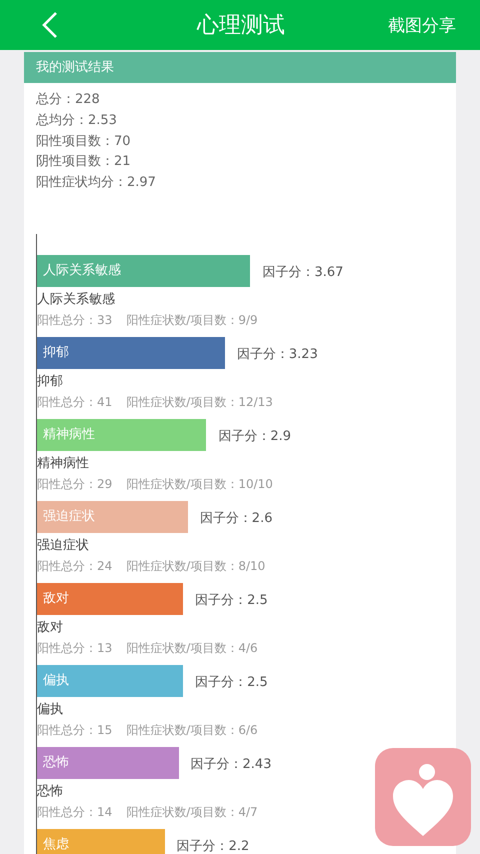 Image resolution: width=480 pixels, height=854 pixels. I want to click on positive-ratio: 阳性症状数/项目数：12/13, so click(199, 402).